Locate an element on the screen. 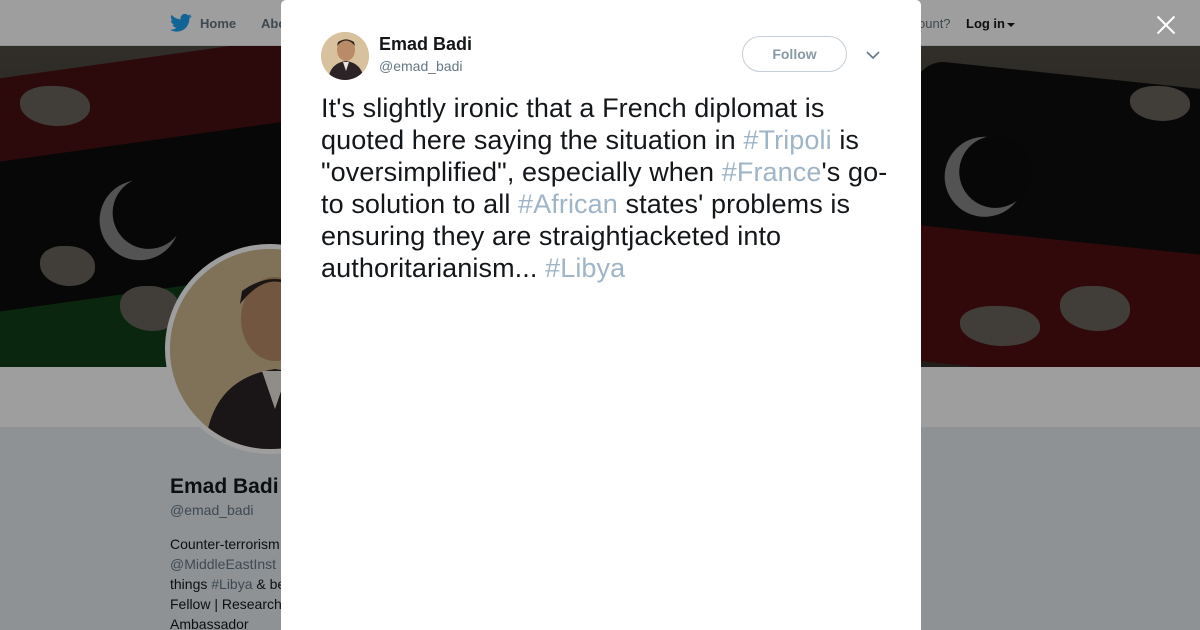 This screenshot has height=630, width=1200. tweet-author-avatar is located at coordinates (345, 56).